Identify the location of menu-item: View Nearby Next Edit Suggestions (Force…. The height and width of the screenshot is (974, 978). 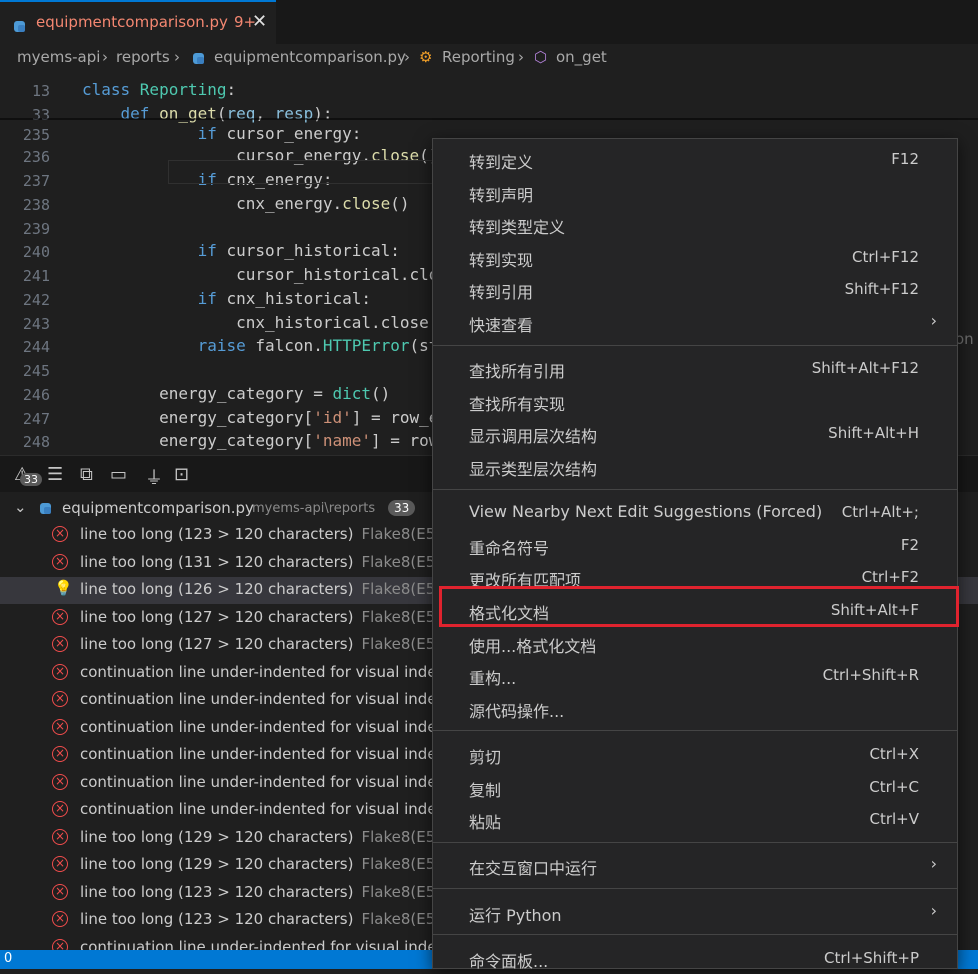
(695, 512).